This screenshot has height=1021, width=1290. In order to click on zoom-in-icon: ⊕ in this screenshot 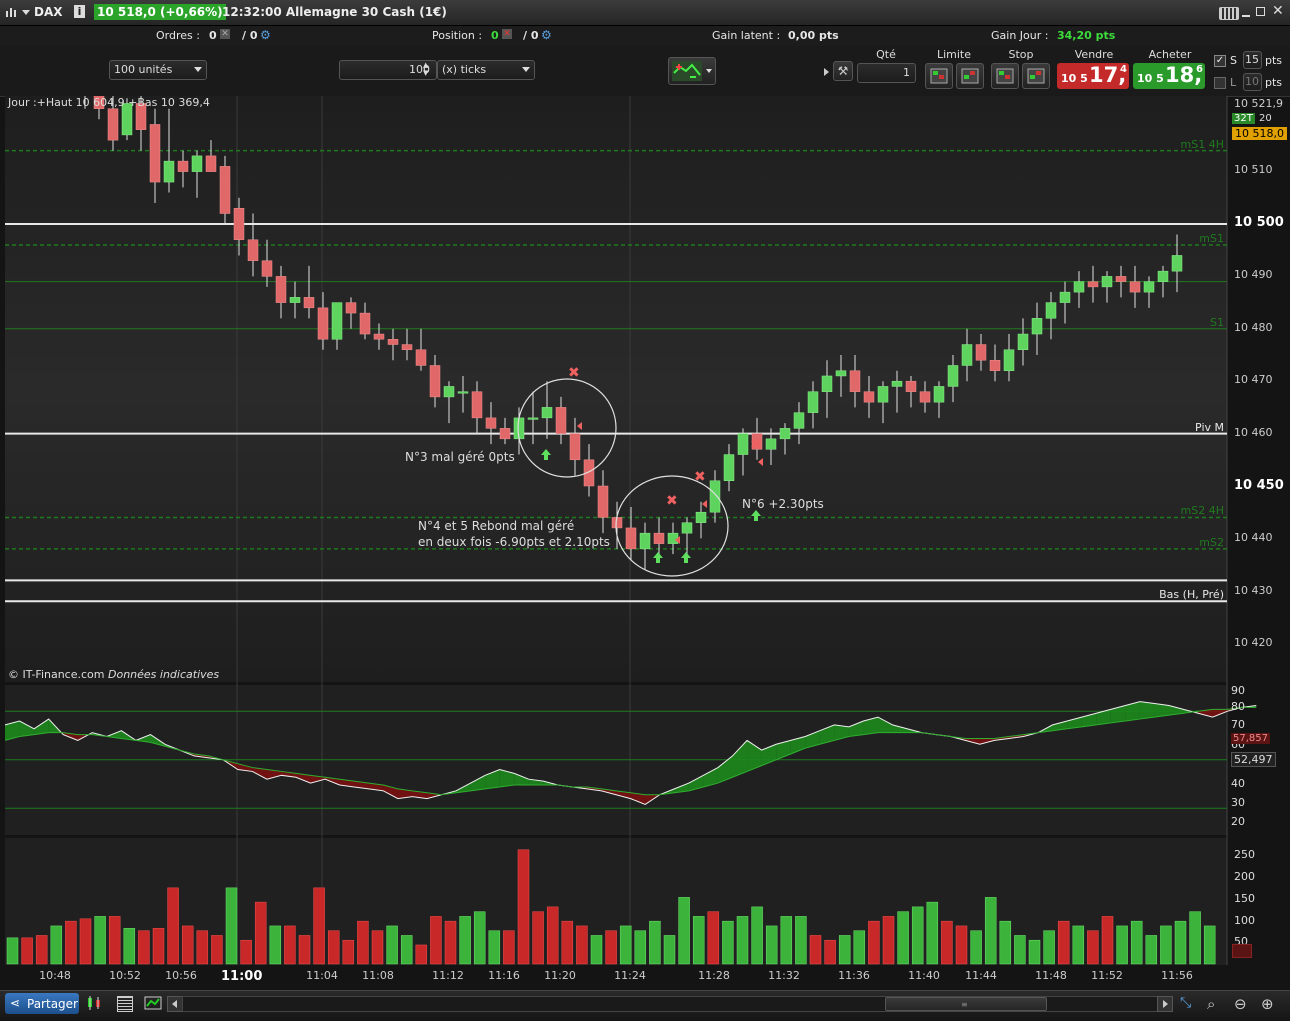, I will do `click(1270, 1004)`.